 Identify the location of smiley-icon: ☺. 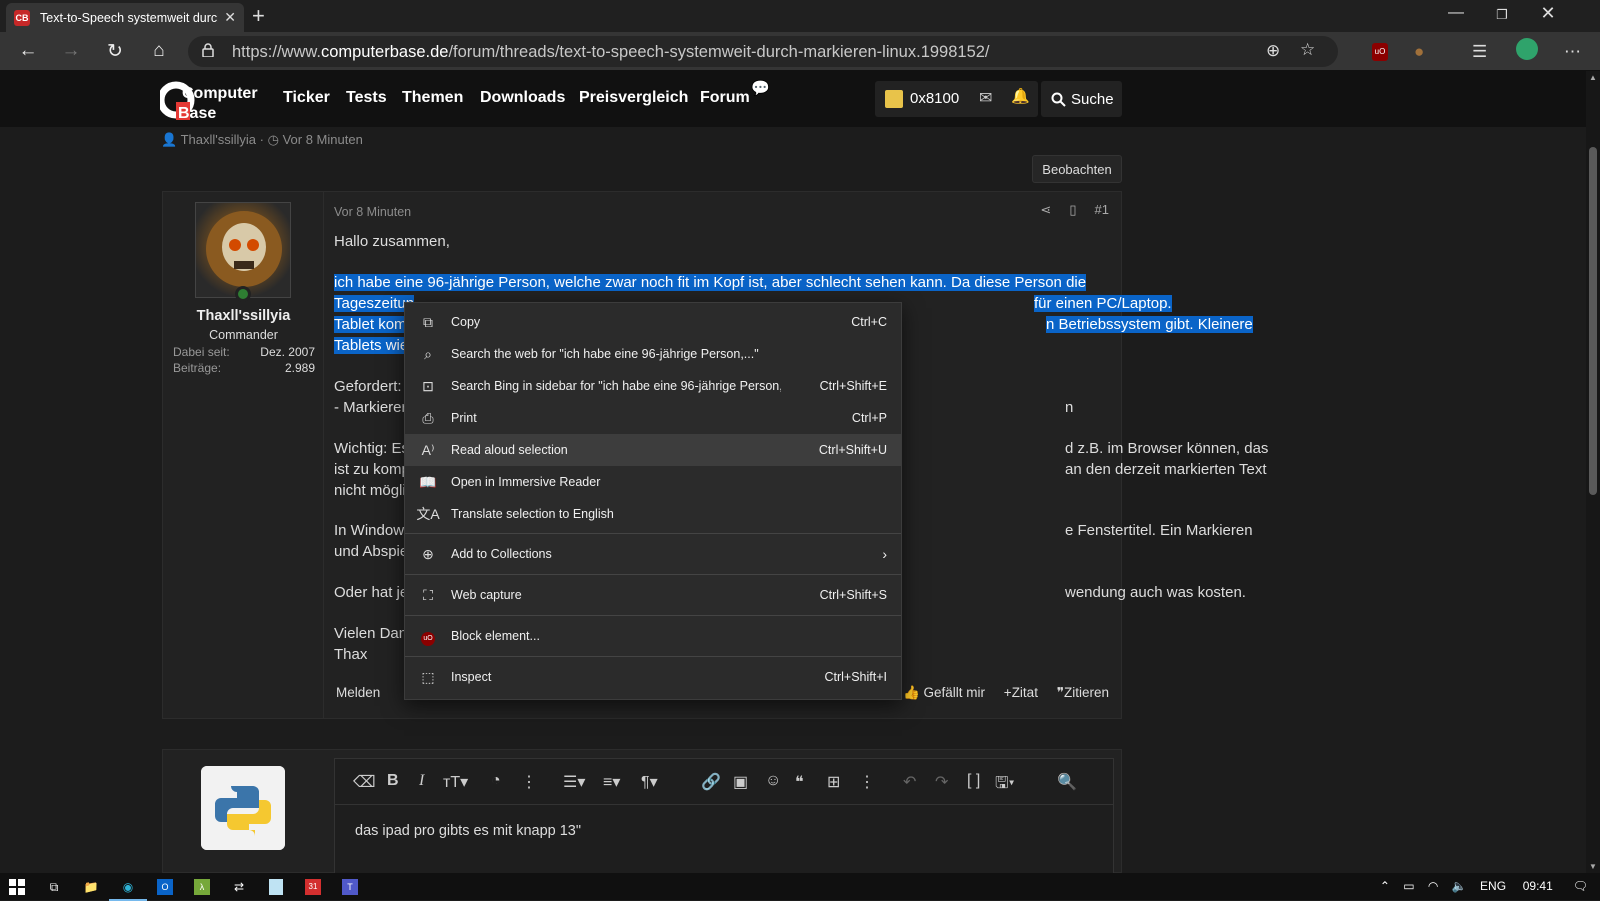
(773, 781).